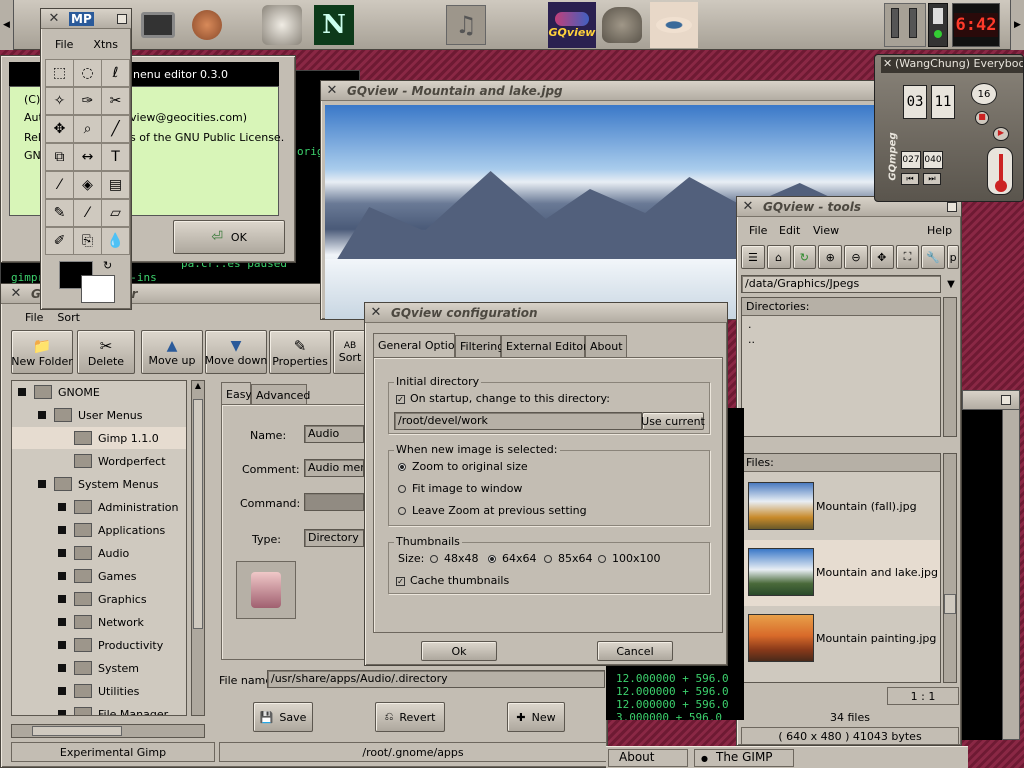 This screenshot has height=768, width=1024. Describe the element at coordinates (99, 576) in the screenshot. I see `tree-item: Games` at that location.